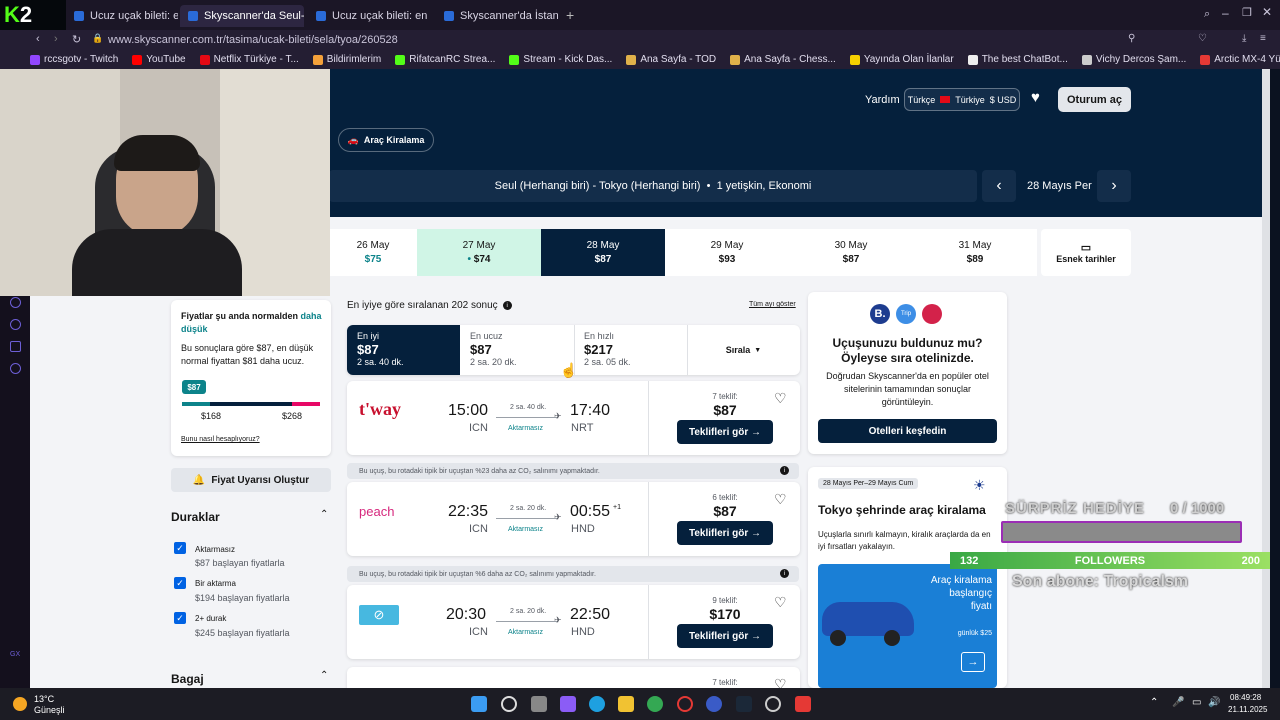  Describe the element at coordinates (74, 59) in the screenshot. I see `bookmark-item: rccsgotv - Twitch` at that location.